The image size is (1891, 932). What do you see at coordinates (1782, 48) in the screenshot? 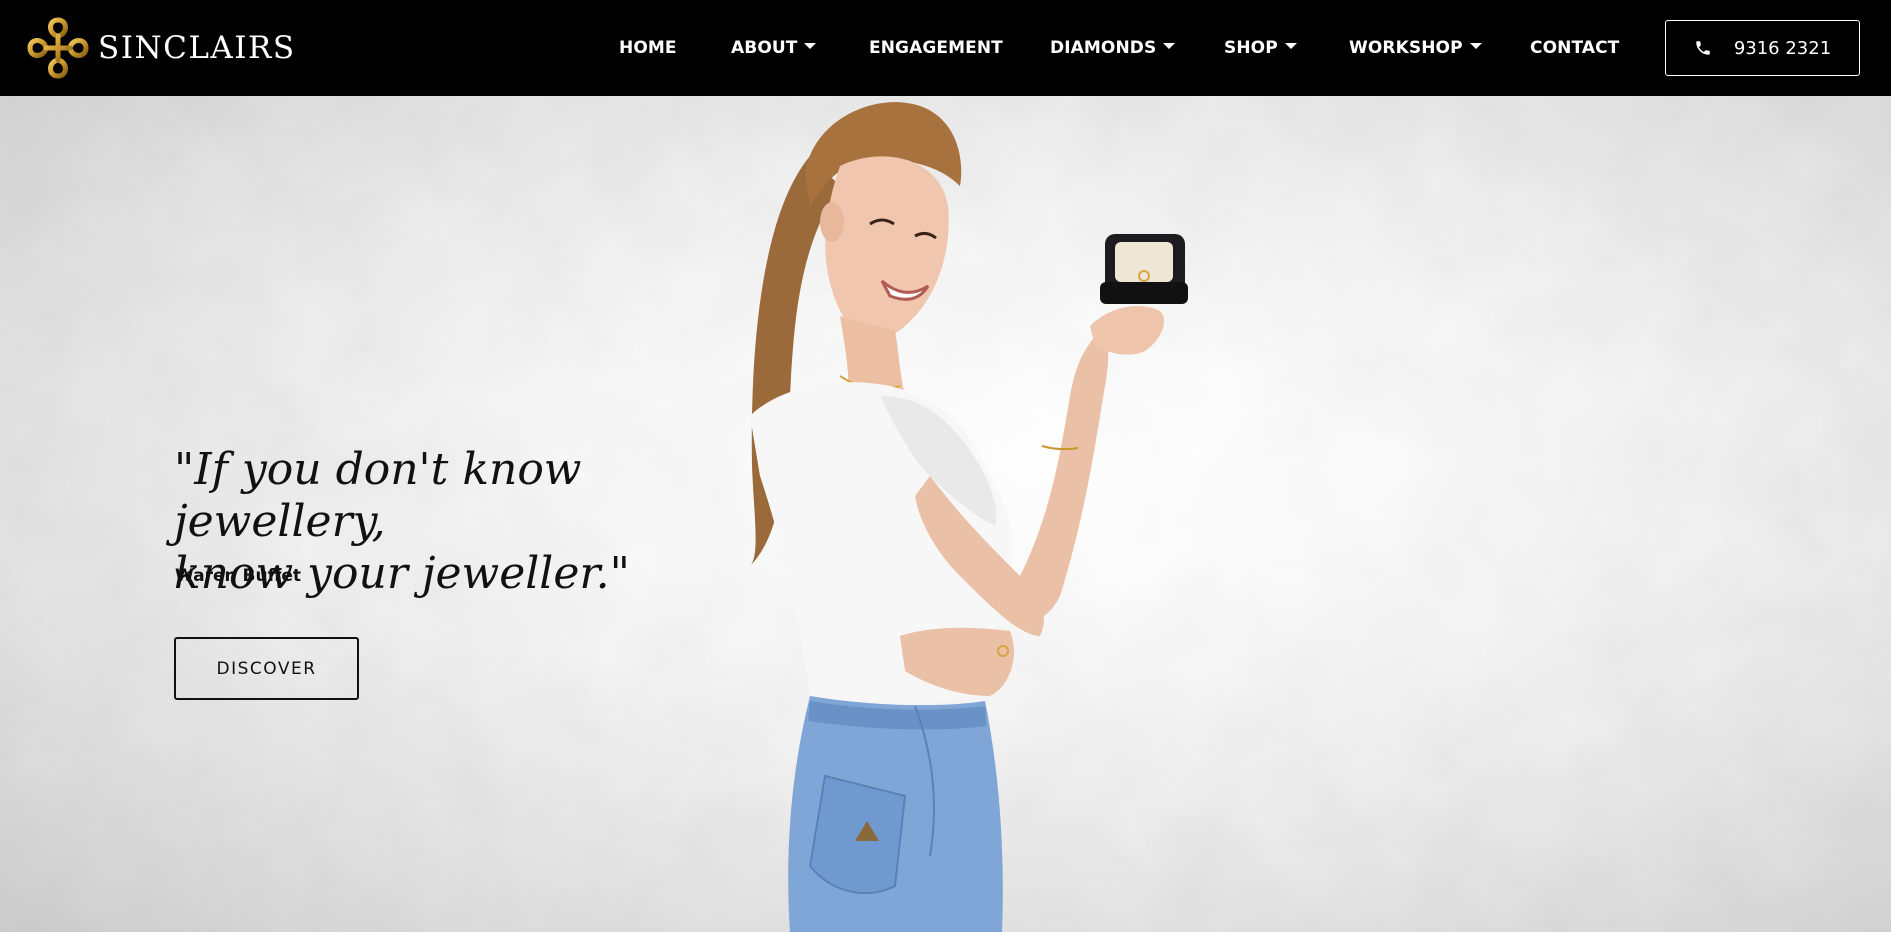
I see `phone-number: 9316 2321` at bounding box center [1782, 48].